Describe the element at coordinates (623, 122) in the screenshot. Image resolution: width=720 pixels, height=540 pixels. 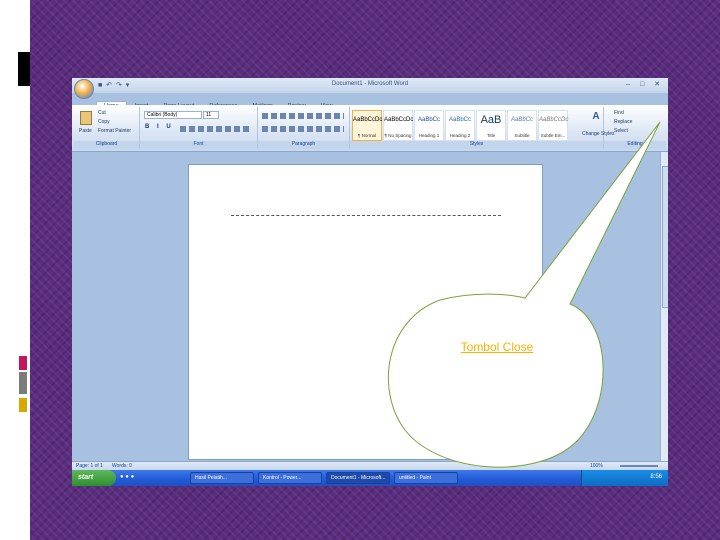
I see `replace-button: Replace` at that location.